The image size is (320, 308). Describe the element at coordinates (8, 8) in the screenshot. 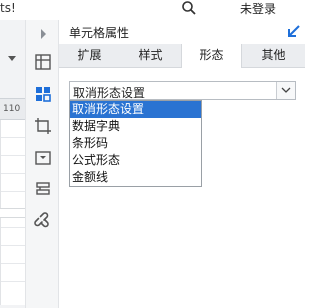

I see `truncated-title-text: ts!` at that location.